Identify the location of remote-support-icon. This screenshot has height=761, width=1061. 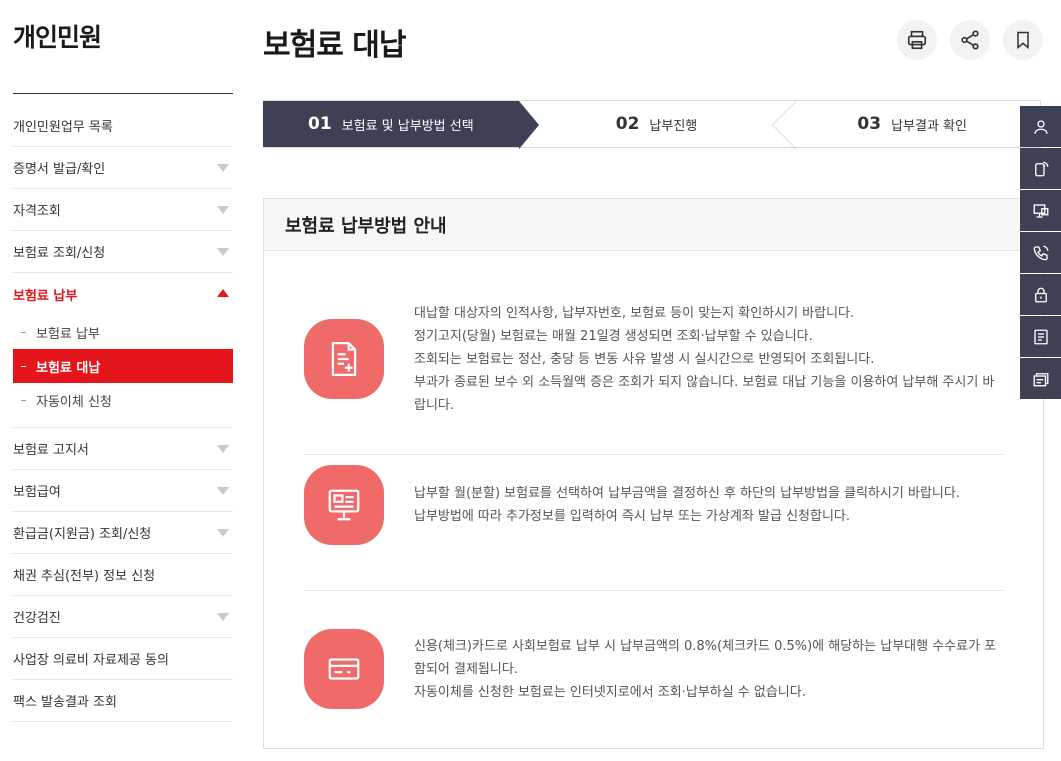
(1040, 210).